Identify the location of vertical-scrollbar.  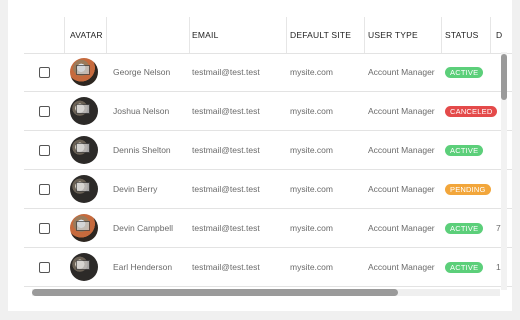
(504, 171).